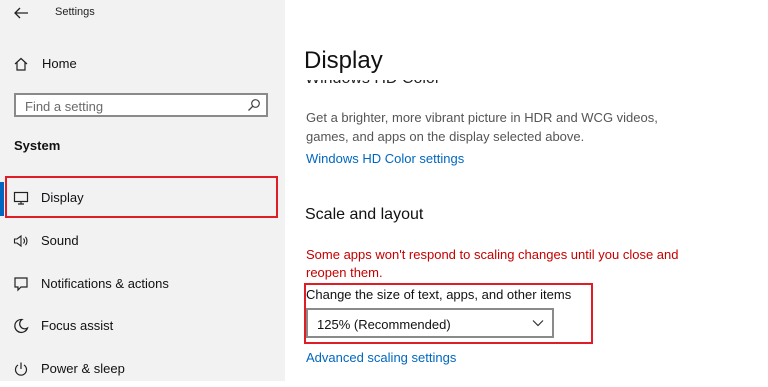  I want to click on sidebar-item-notifications: Notifications & actions, so click(142, 284).